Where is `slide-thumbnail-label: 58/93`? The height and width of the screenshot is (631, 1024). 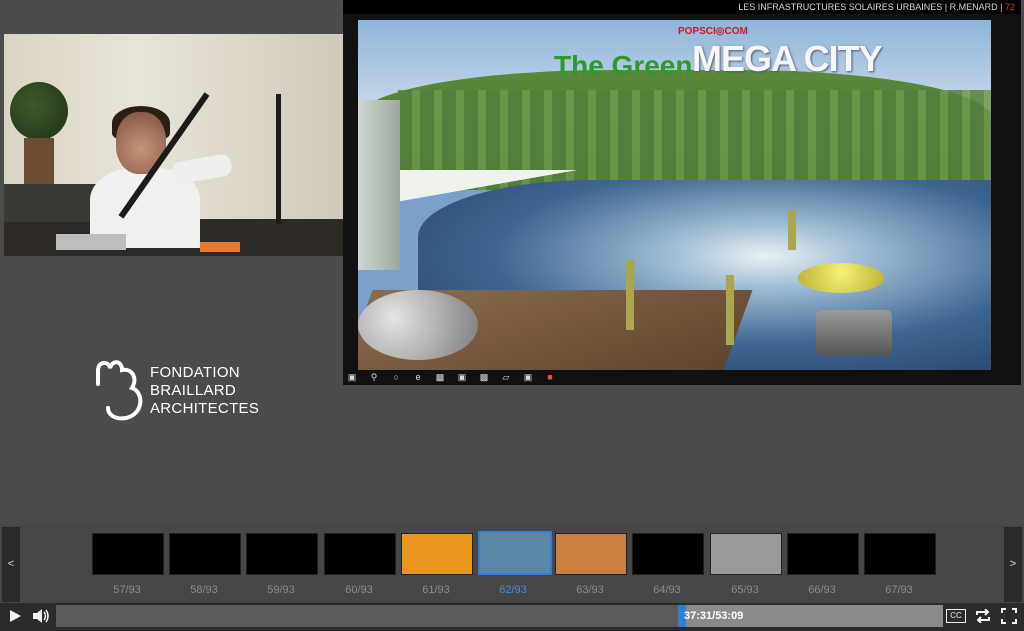
slide-thumbnail-label: 58/93 is located at coordinates (204, 590).